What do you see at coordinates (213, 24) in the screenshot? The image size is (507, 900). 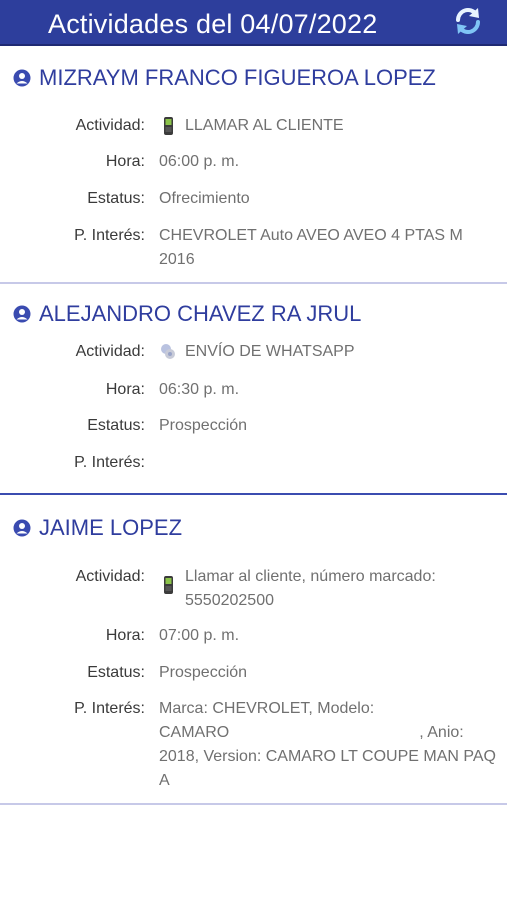 I see `page-title: Actividades del 04/07/2022` at bounding box center [213, 24].